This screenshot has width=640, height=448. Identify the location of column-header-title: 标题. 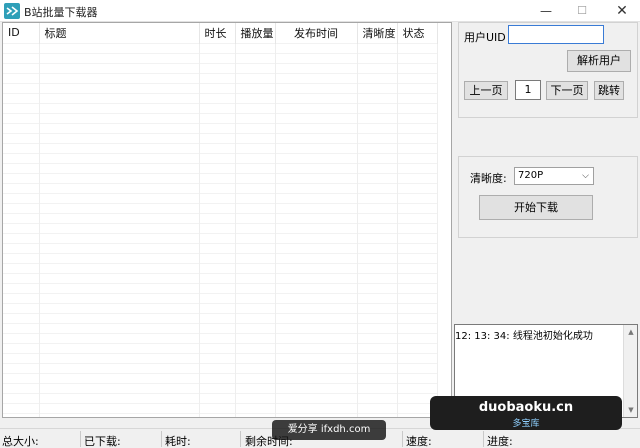
(119, 33).